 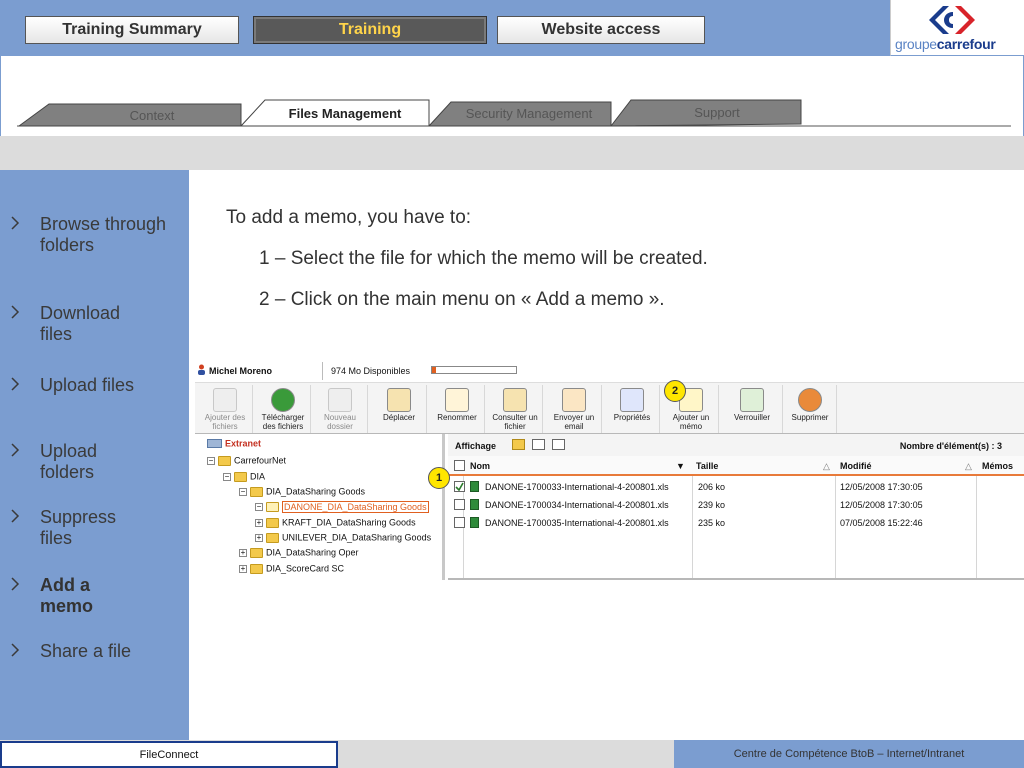 I want to click on tree-node: − DIA_DataSharing Goods, so click(x=302, y=491).